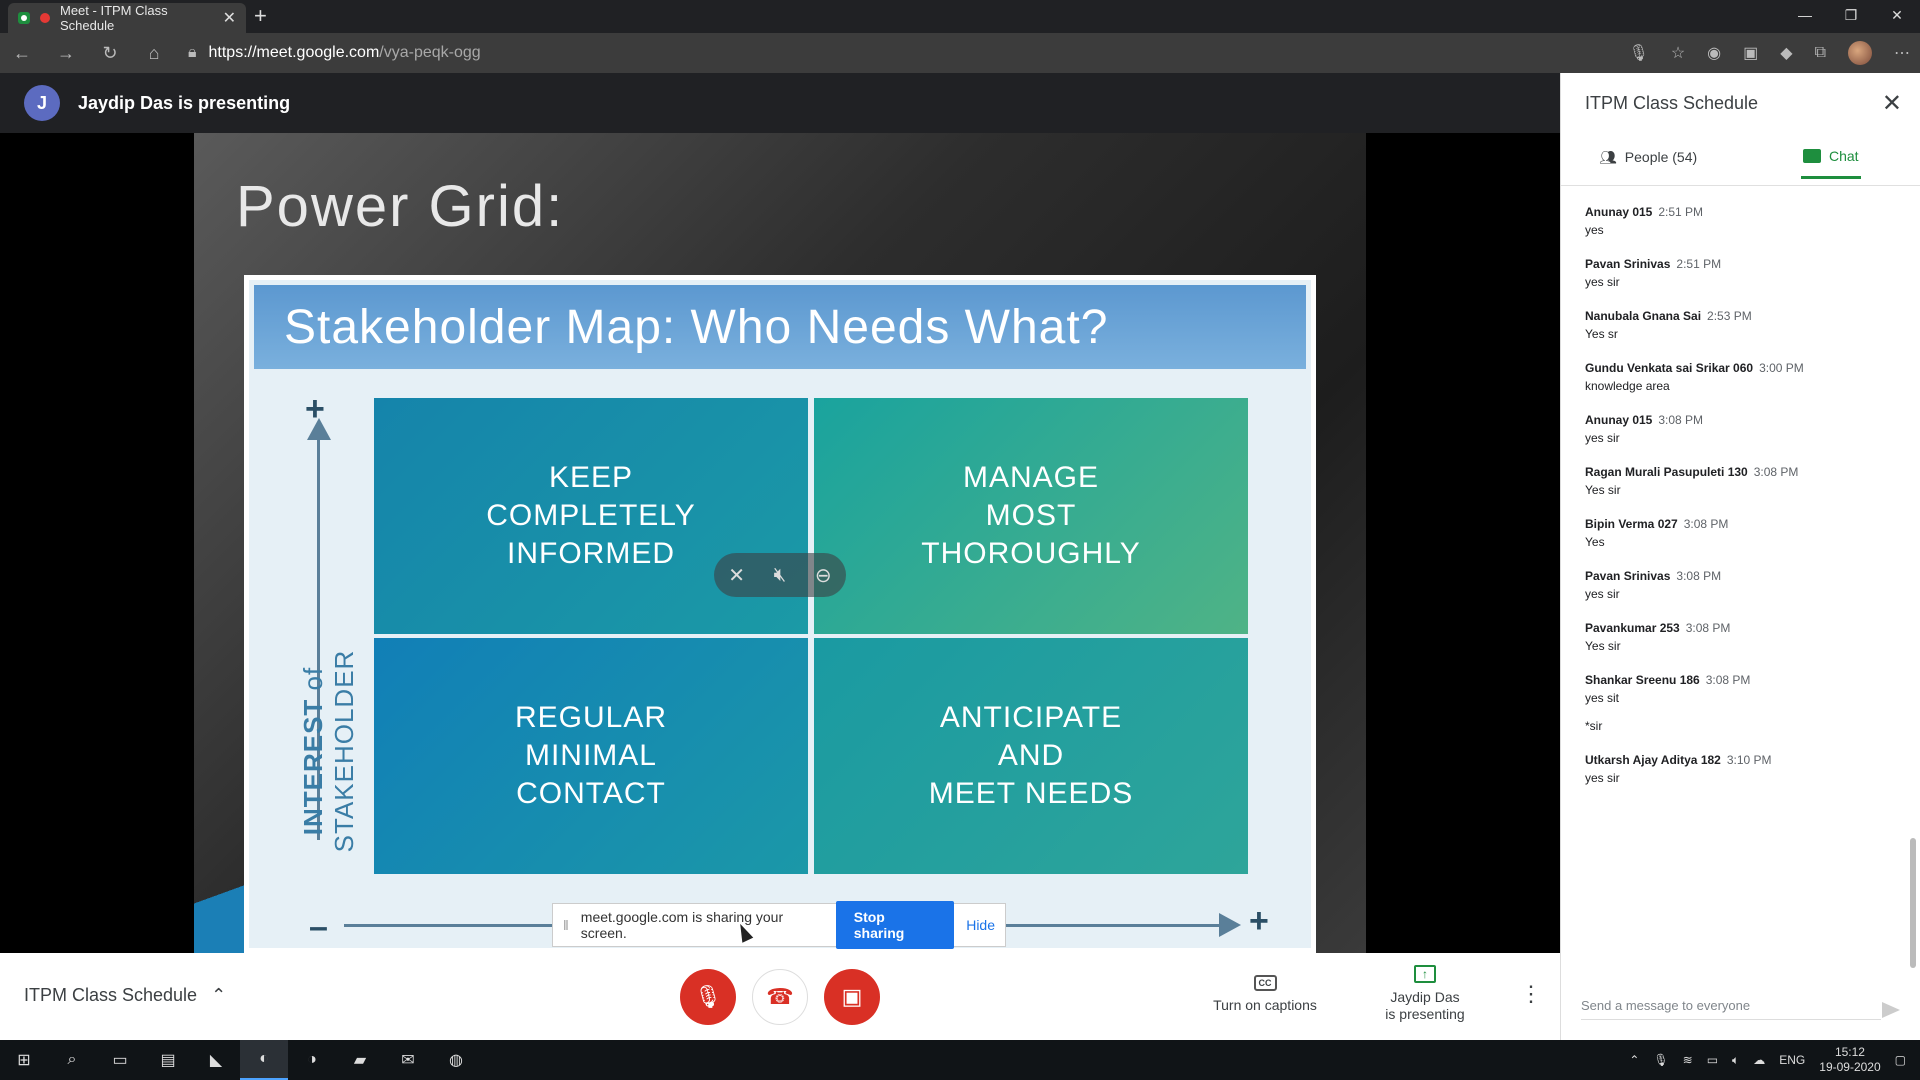 Image resolution: width=1920 pixels, height=1080 pixels. What do you see at coordinates (1745, 576) in the screenshot?
I see `chat-message-header: Pavan Srinivas 3:08 PM` at bounding box center [1745, 576].